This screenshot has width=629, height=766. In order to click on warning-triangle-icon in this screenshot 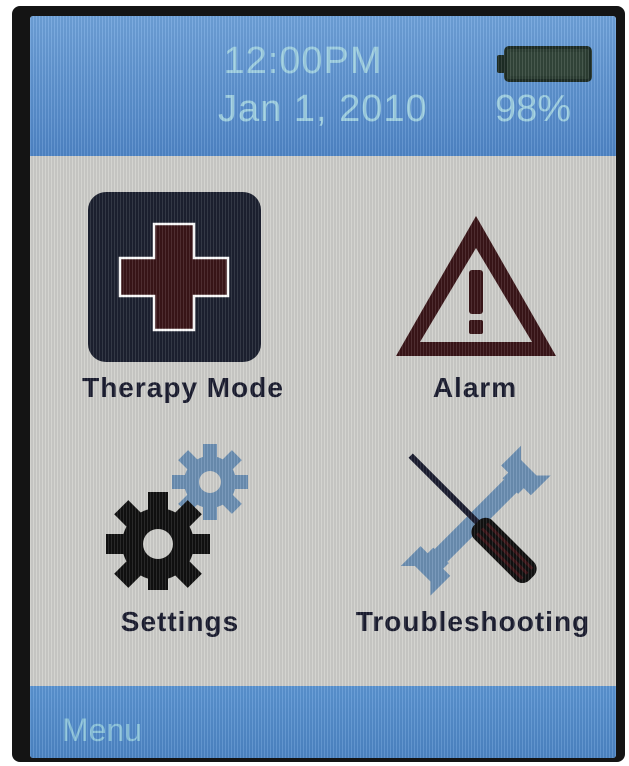, I will do `click(476, 286)`.